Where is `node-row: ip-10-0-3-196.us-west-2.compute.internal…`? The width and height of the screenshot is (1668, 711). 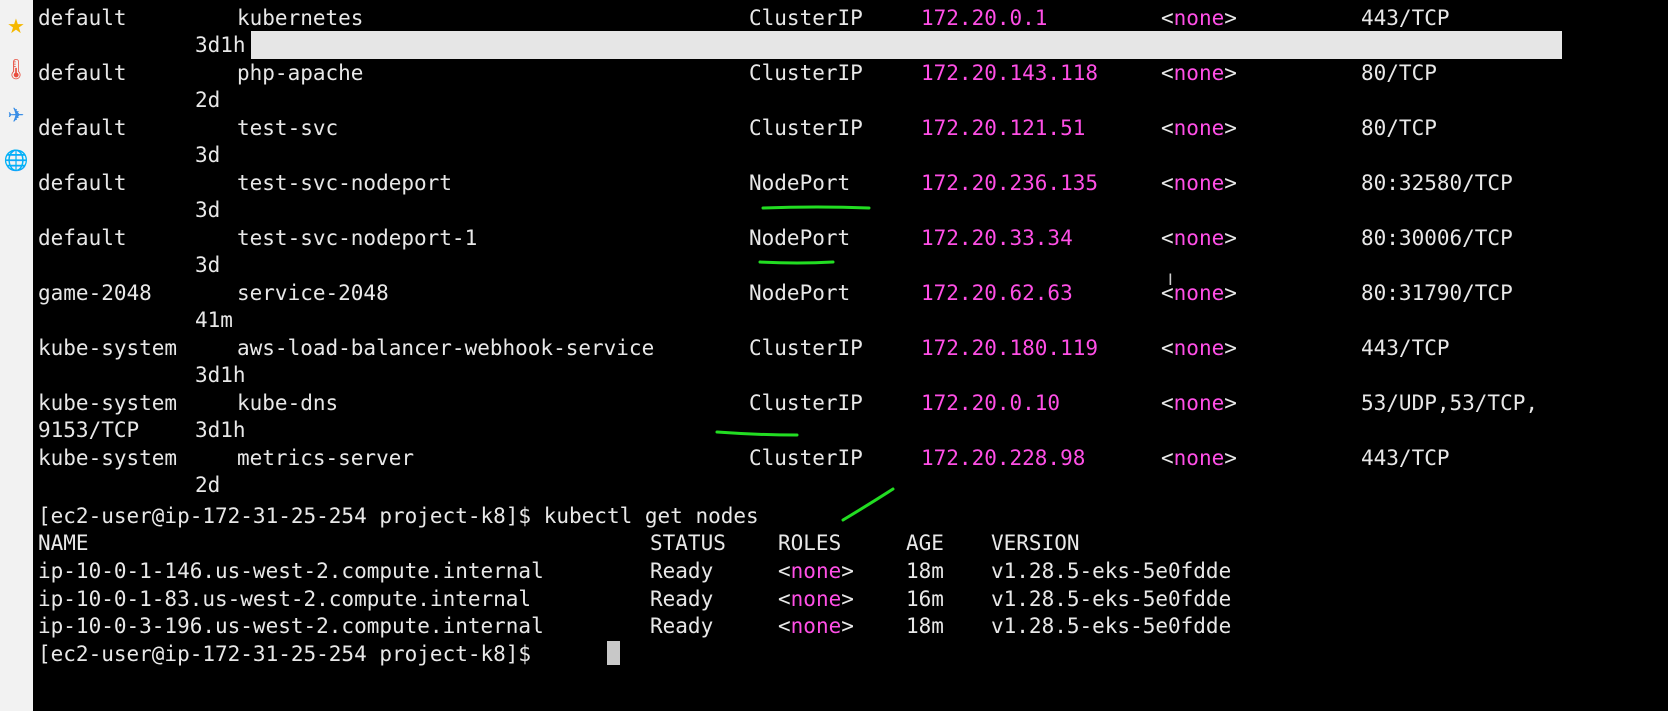
node-row: ip-10-0-3-196.us-west-2.compute.internal… is located at coordinates (850, 626).